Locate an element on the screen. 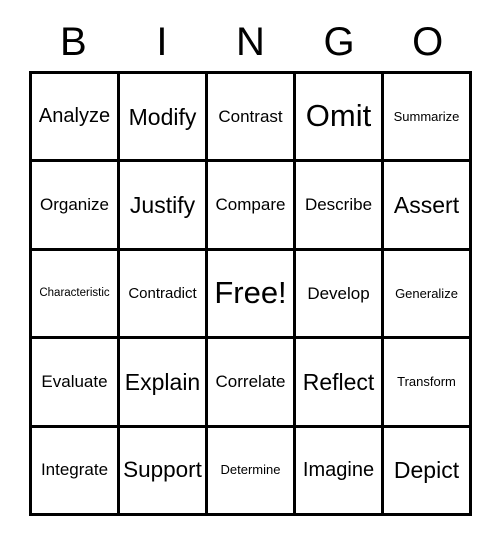 Image resolution: width=501 pixels, height=544 pixels. bingo-cell: Generalize is located at coordinates (428, 295).